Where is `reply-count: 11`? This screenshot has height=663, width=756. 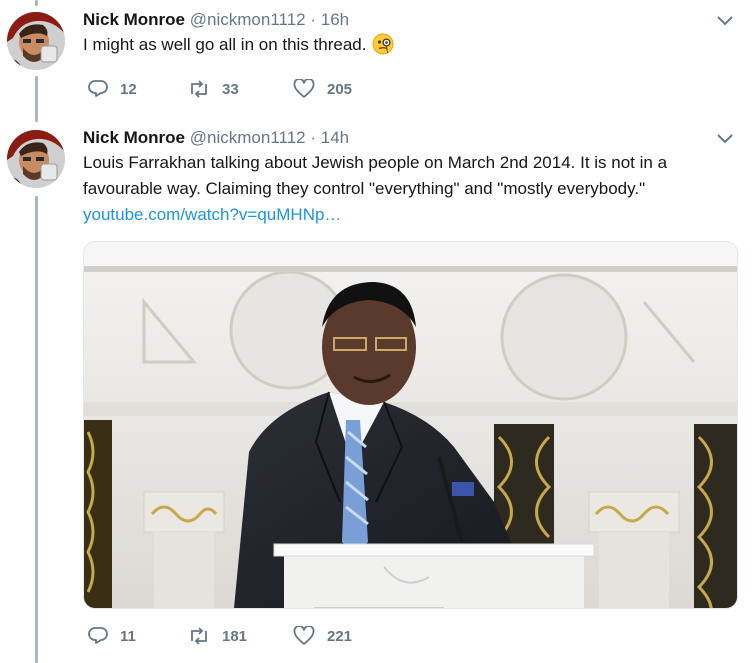
reply-count: 11 is located at coordinates (128, 636).